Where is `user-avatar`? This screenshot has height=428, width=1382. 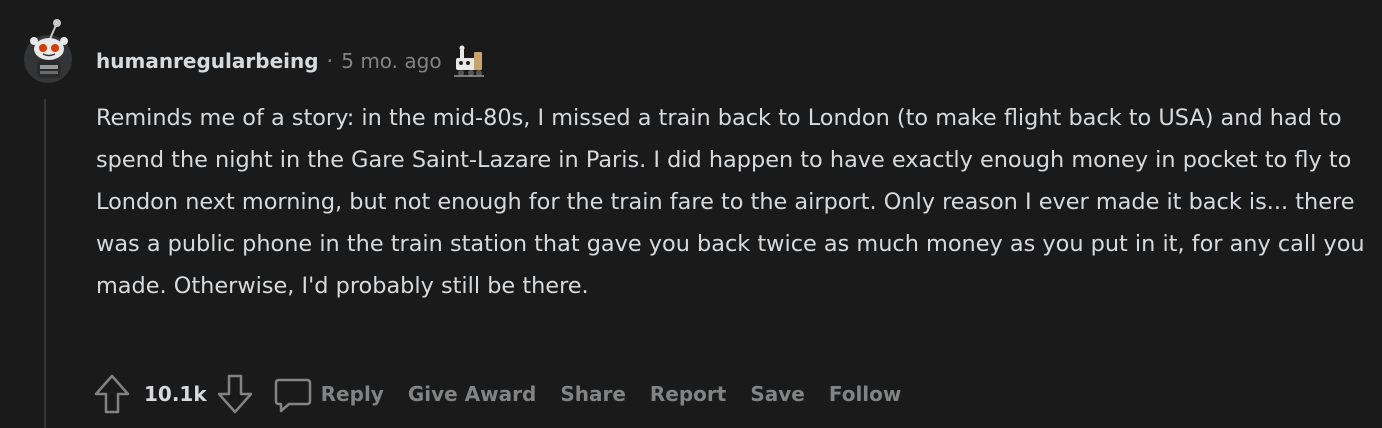 user-avatar is located at coordinates (50, 52).